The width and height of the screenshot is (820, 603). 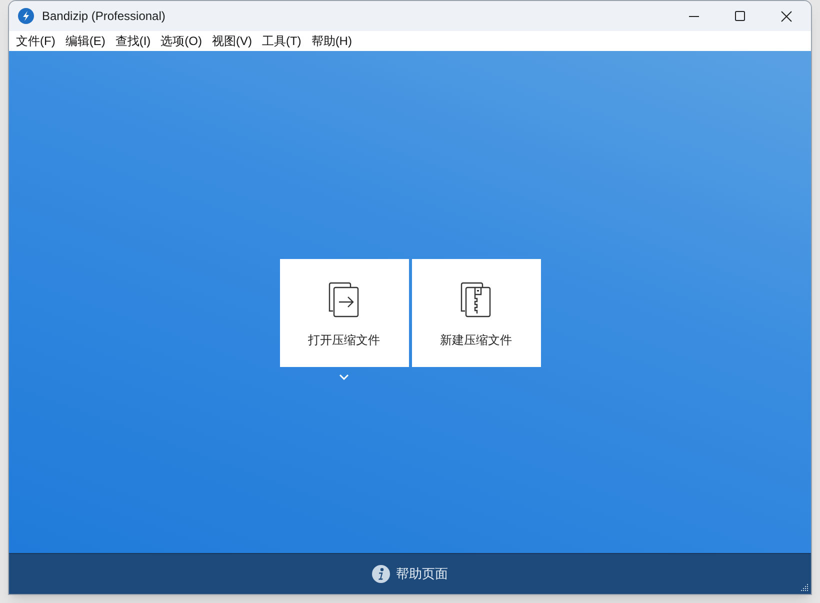 What do you see at coordinates (133, 41) in the screenshot?
I see `menu-item: 查找(I)` at bounding box center [133, 41].